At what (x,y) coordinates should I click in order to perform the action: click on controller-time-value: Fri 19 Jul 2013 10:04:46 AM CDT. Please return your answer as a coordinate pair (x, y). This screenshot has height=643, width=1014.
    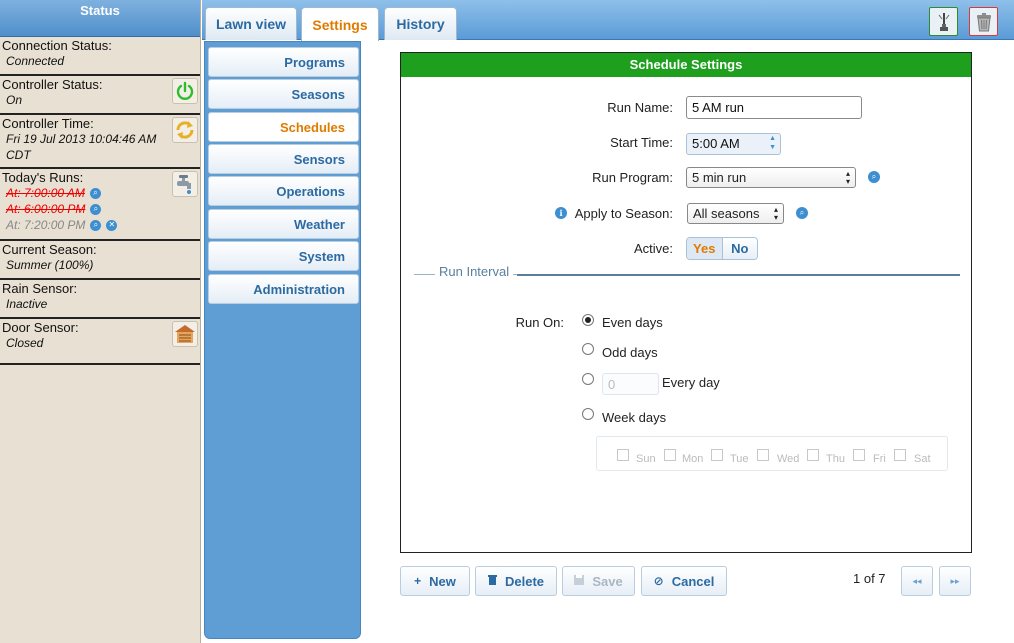
    Looking at the image, I should click on (81, 147).